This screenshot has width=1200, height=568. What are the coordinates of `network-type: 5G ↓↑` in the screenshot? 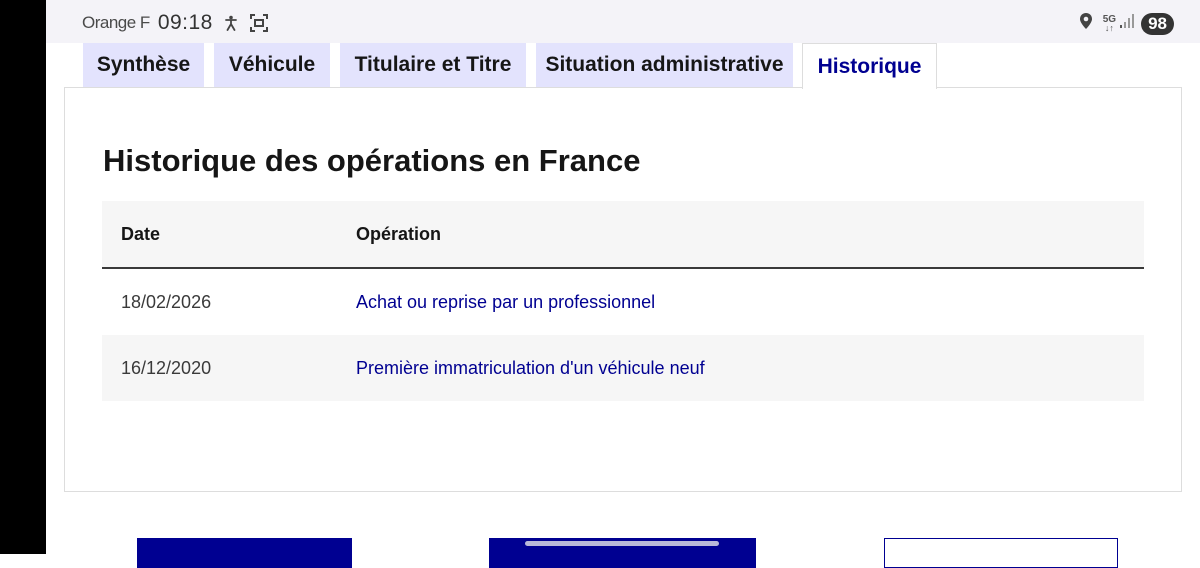 It's located at (1109, 23).